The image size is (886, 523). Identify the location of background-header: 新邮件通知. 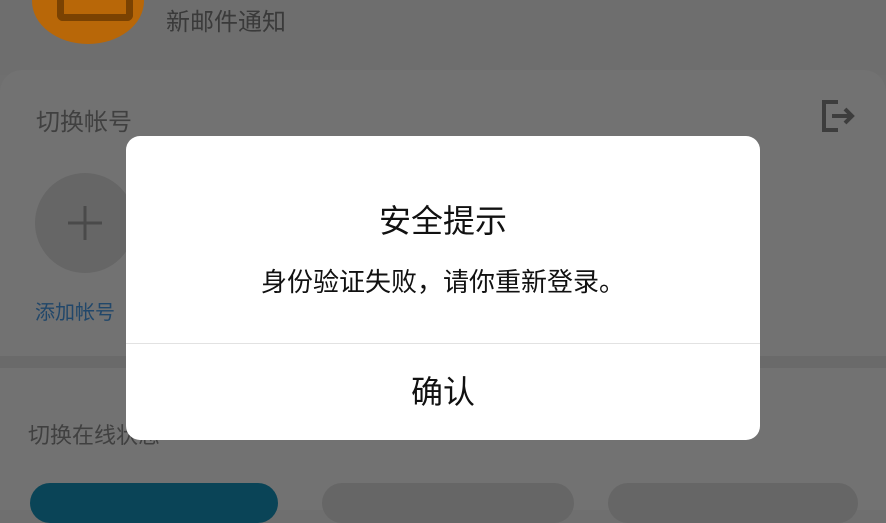
(443, 37).